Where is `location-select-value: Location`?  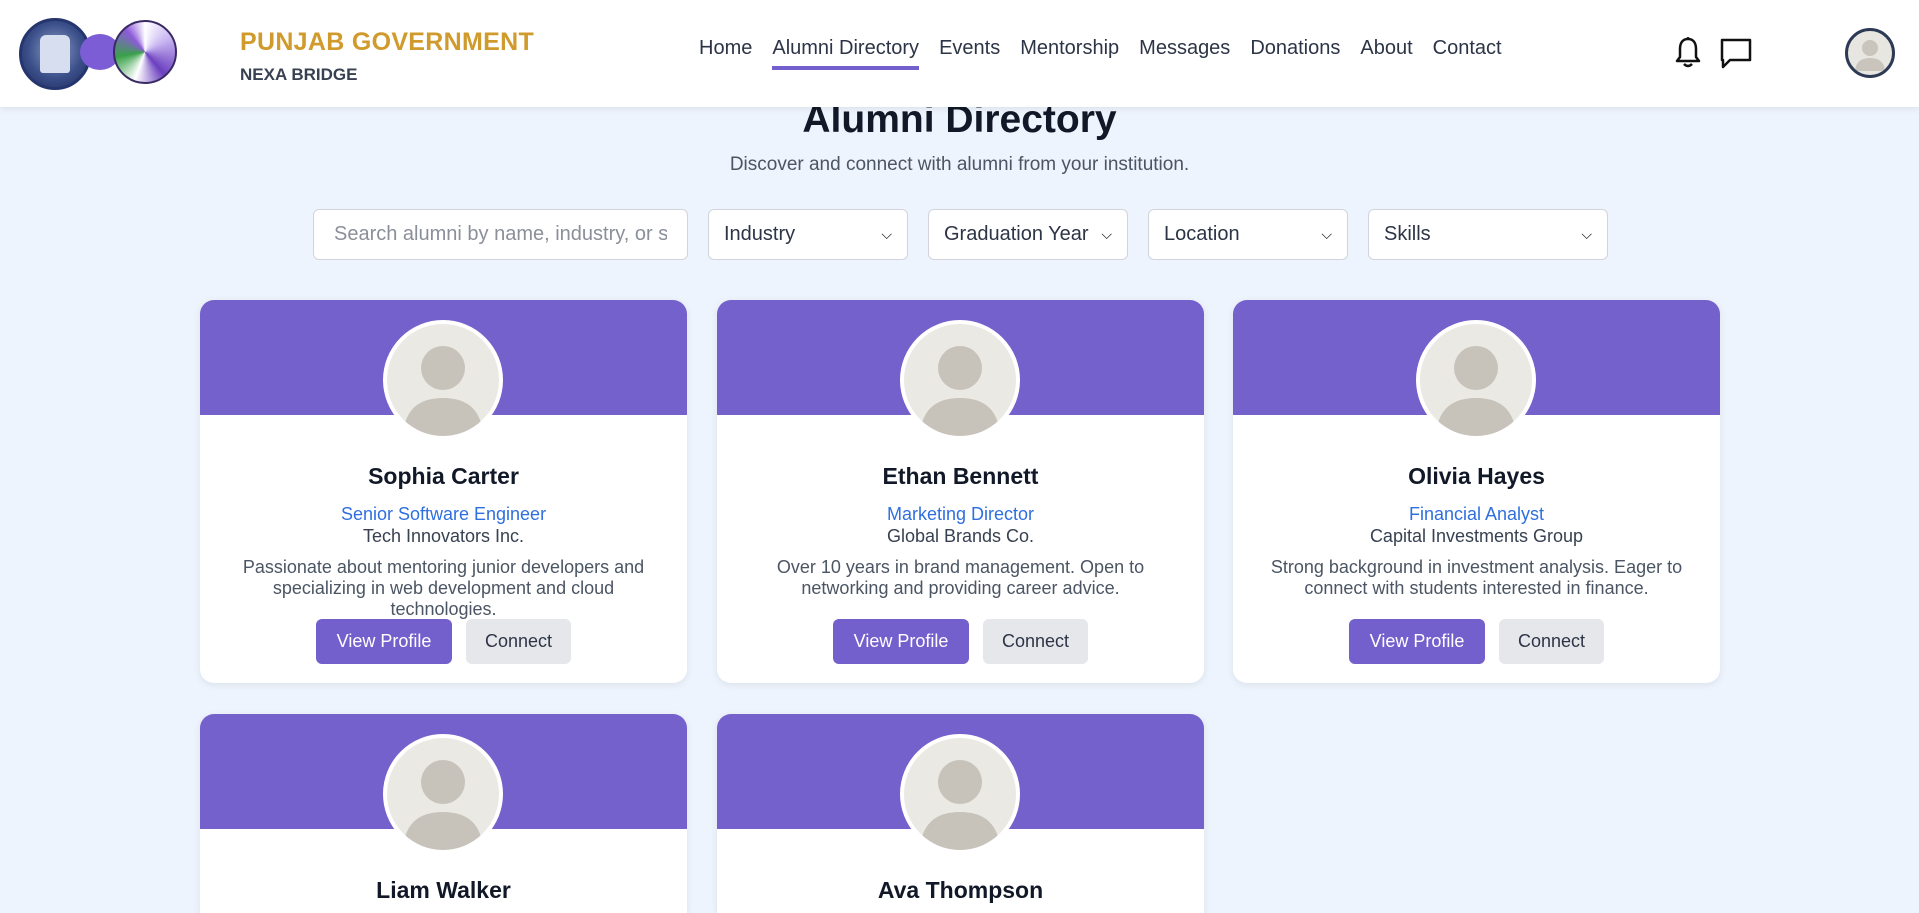
location-select-value: Location is located at coordinates (1202, 234).